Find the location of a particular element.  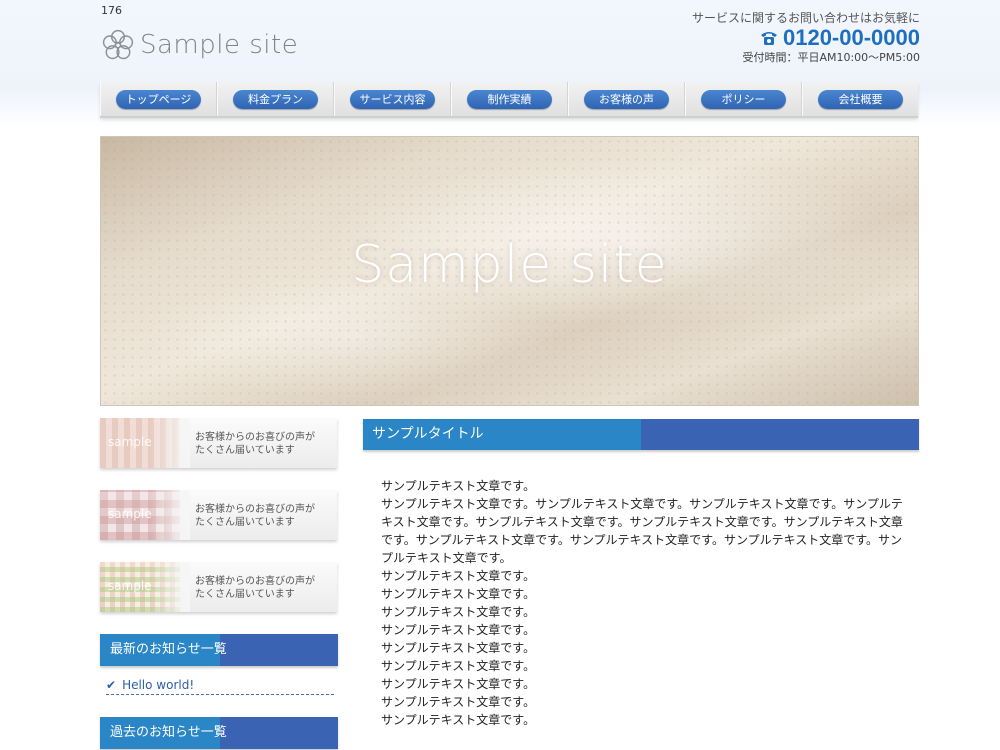

nav-link-policy: ポリシー is located at coordinates (743, 99).